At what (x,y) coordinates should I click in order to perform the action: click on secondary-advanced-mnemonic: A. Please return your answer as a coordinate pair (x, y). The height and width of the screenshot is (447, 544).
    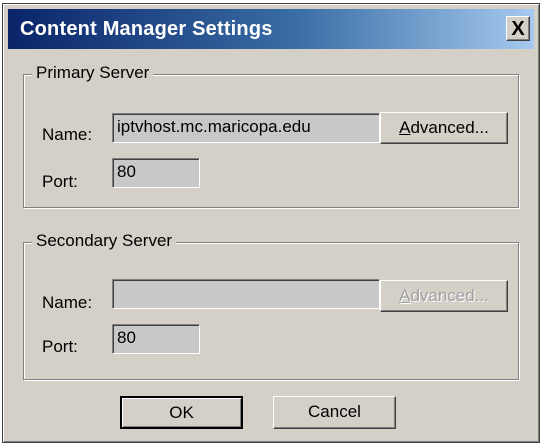
    Looking at the image, I should click on (405, 295).